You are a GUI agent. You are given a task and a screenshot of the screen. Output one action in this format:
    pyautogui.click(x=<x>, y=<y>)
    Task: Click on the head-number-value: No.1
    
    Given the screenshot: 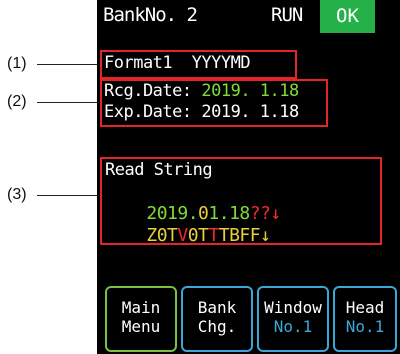 What is the action you would take?
    pyautogui.click(x=365, y=326)
    